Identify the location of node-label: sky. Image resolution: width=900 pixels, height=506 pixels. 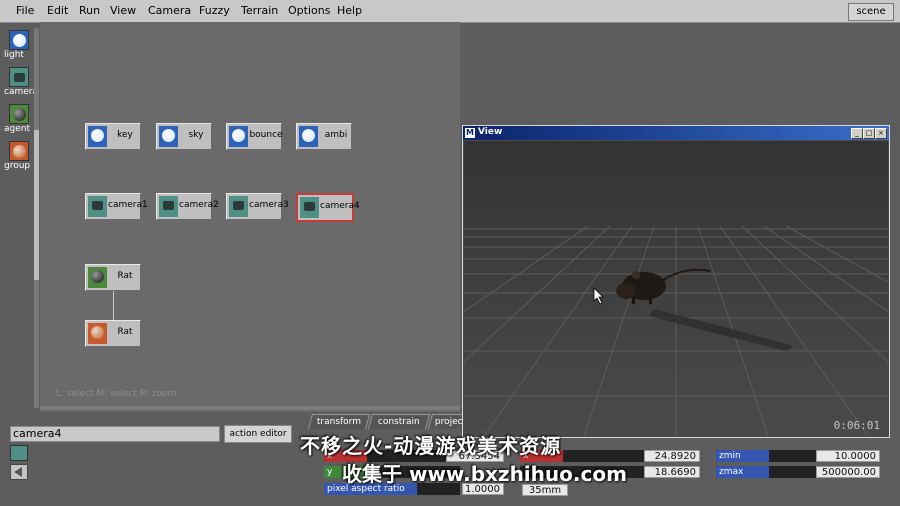
(196, 135).